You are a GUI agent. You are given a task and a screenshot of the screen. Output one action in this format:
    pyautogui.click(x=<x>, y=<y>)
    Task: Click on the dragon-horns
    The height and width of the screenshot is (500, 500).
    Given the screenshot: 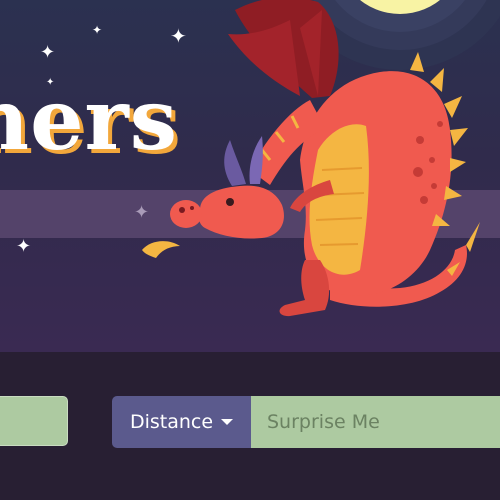 What is the action you would take?
    pyautogui.click(x=235, y=163)
    